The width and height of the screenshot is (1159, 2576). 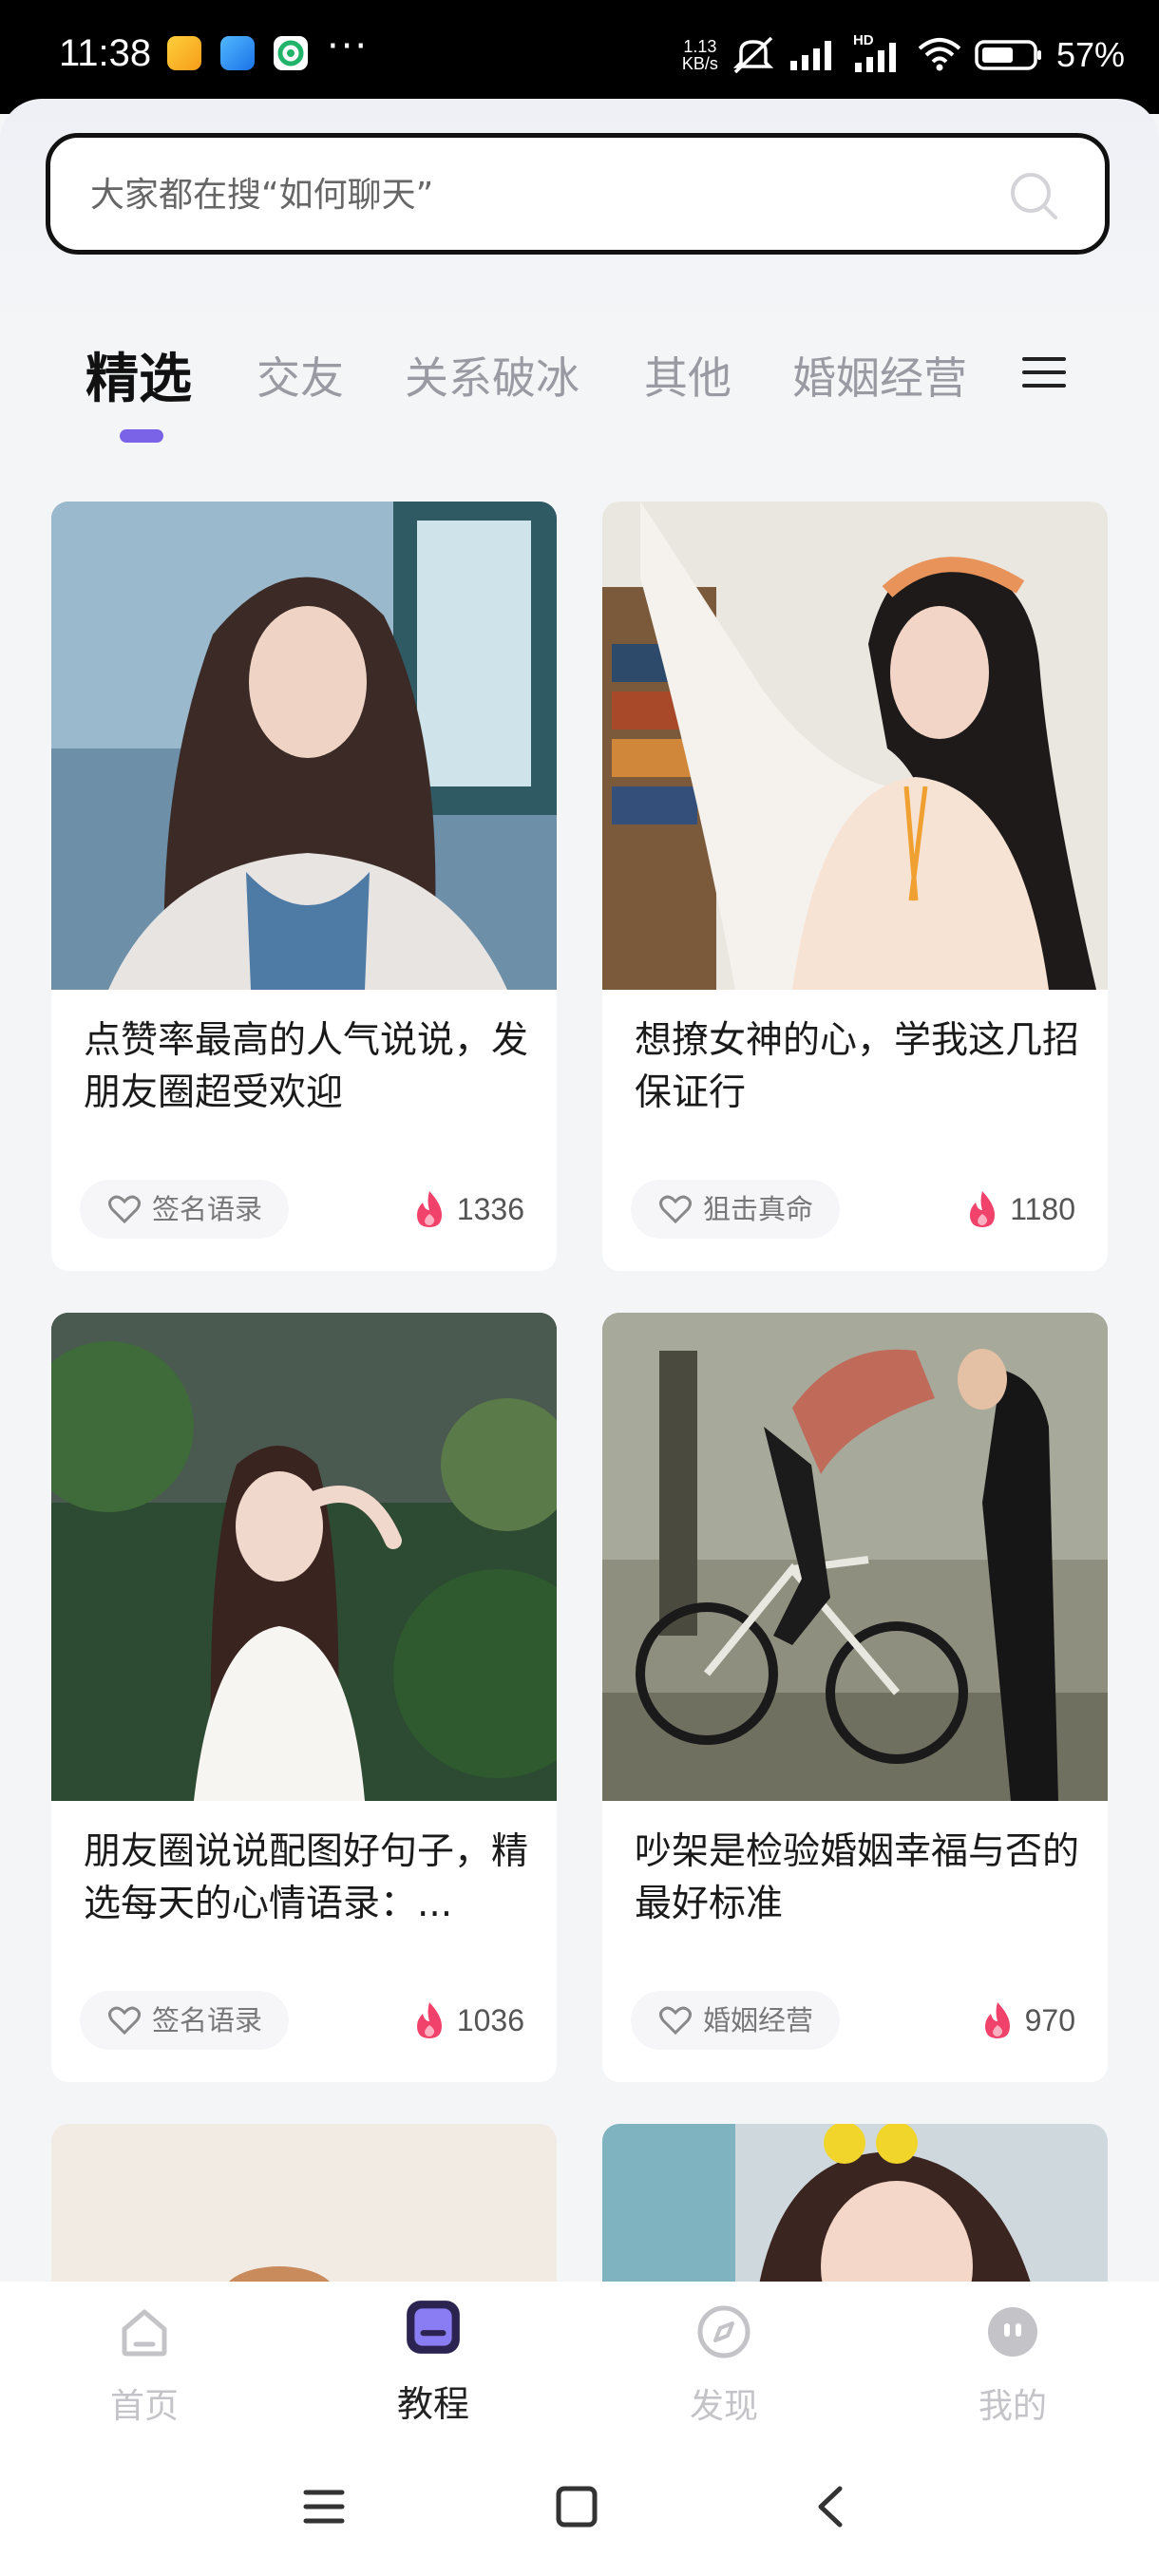 What do you see at coordinates (688, 375) in the screenshot?
I see `tab-other: 其他` at bounding box center [688, 375].